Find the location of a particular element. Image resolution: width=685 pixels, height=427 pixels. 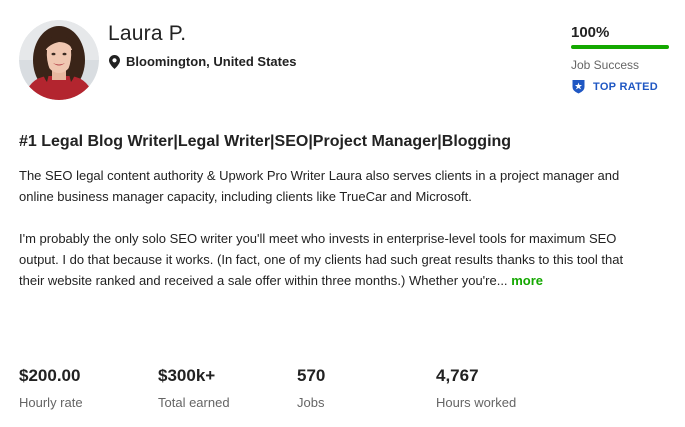

stat-hours-worked: 4,767 Hours worked is located at coordinates (476, 388).